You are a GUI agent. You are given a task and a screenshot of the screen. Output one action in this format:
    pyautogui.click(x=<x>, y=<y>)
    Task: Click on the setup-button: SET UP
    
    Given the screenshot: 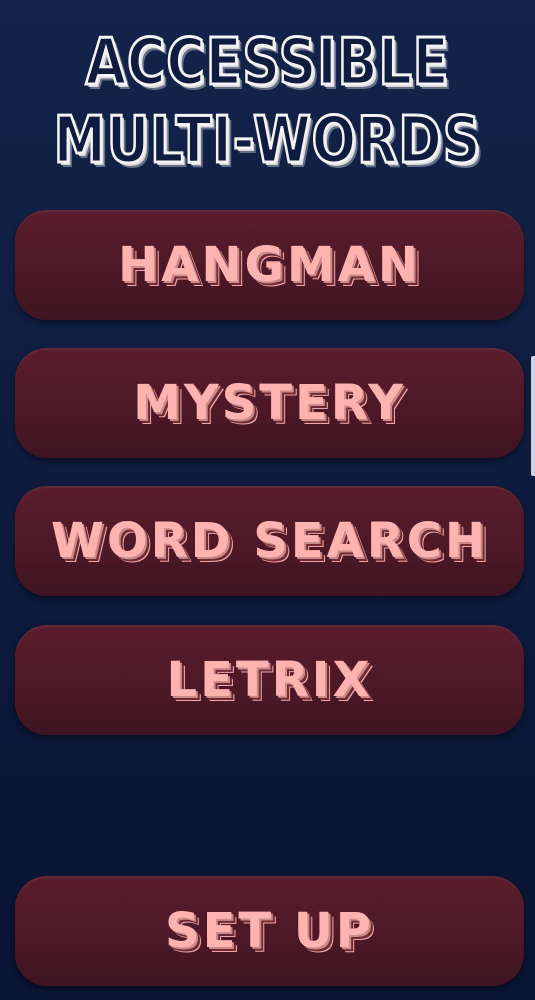 What is the action you would take?
    pyautogui.click(x=269, y=931)
    